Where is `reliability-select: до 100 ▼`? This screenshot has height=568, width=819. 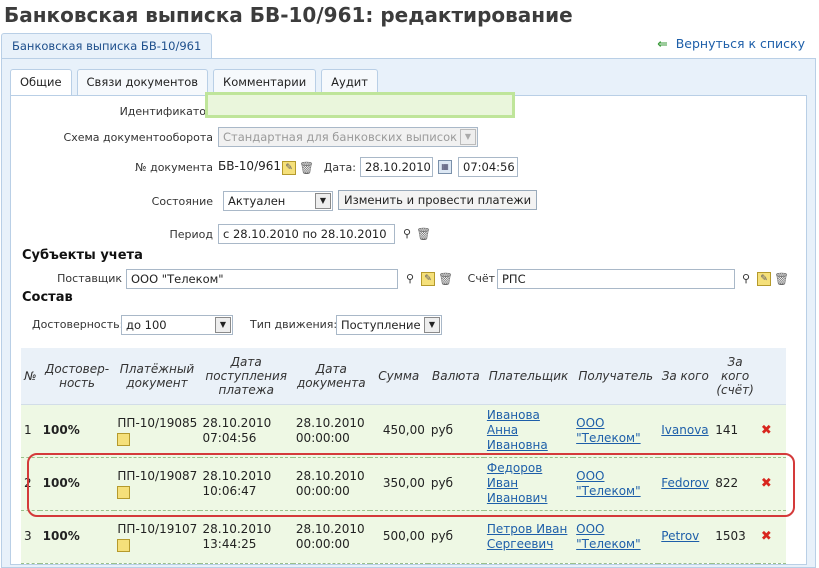
reliability-select: до 100 ▼ is located at coordinates (177, 325).